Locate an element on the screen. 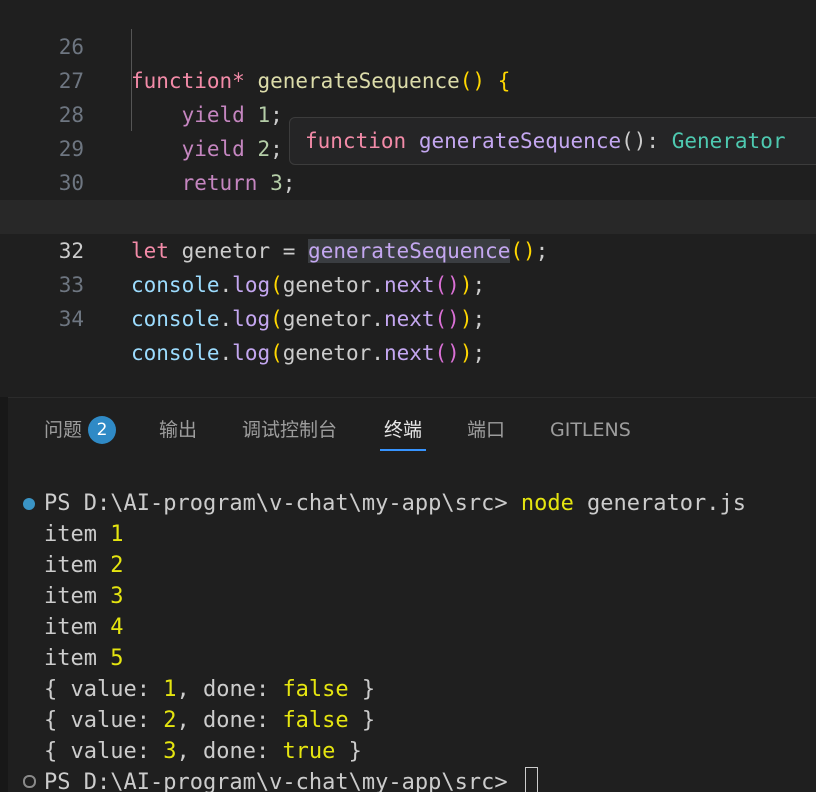  tab-label: 输出 is located at coordinates (178, 430).